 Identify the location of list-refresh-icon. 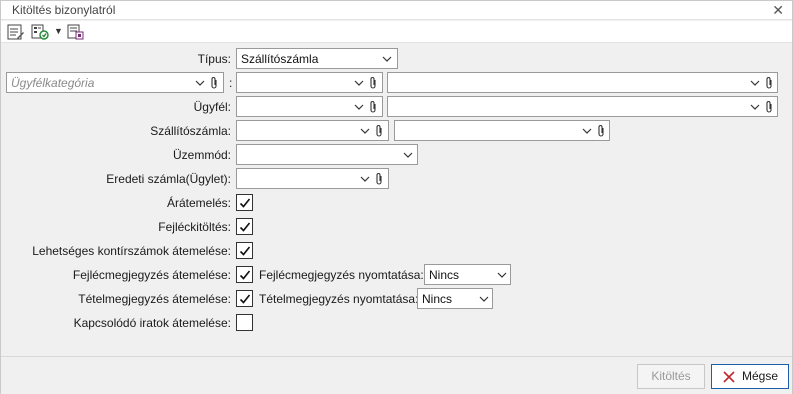
(40, 32).